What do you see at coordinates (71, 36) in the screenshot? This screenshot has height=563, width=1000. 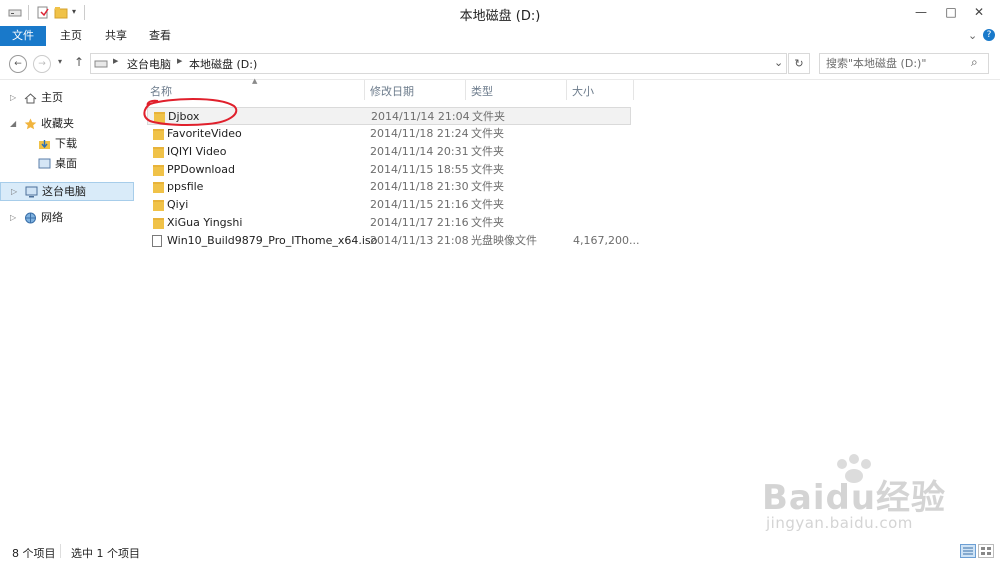 I see `tab-home: 主页` at bounding box center [71, 36].